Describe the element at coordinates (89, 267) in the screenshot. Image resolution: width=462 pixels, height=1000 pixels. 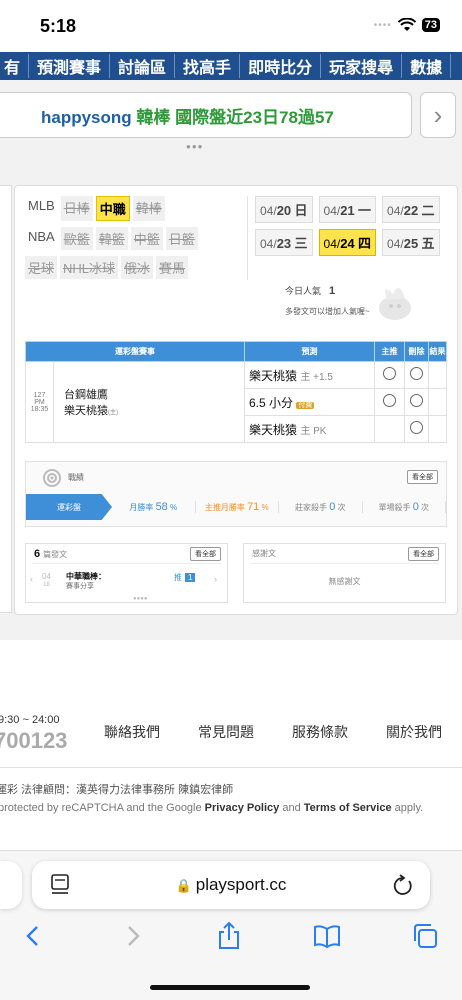
I see `sport-nhl: NHL冰球` at that location.